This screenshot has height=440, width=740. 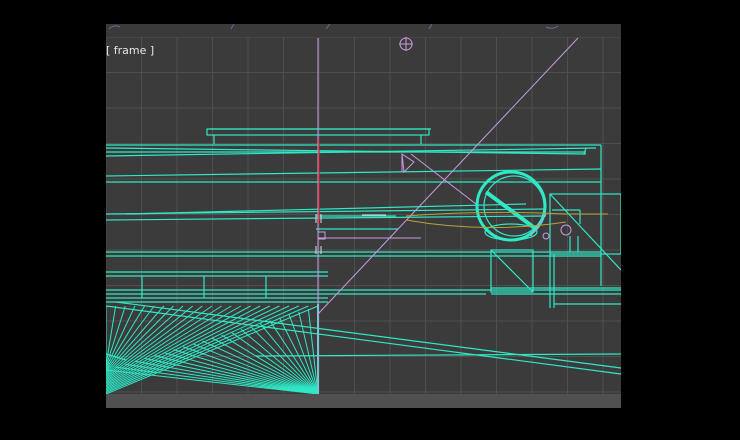 I want to click on vertex-ticks, so click(x=350, y=234).